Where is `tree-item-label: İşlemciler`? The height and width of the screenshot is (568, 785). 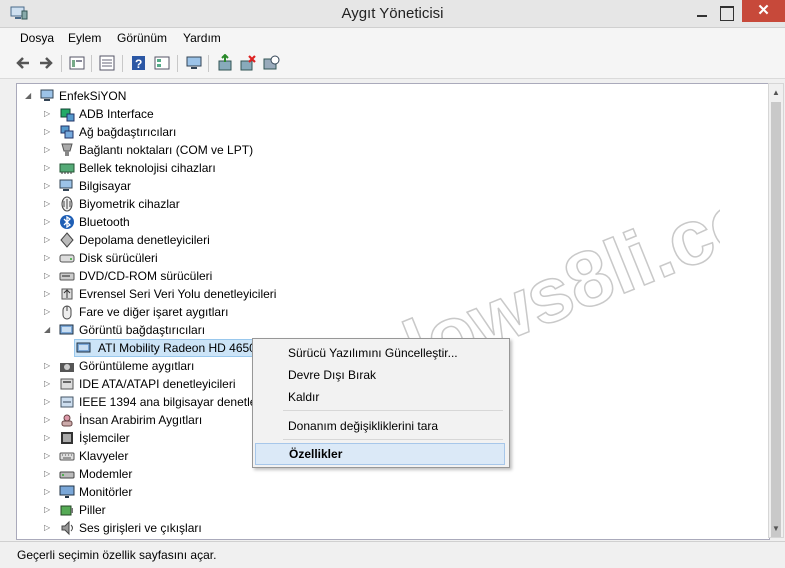 tree-item-label: İşlemciler is located at coordinates (104, 438).